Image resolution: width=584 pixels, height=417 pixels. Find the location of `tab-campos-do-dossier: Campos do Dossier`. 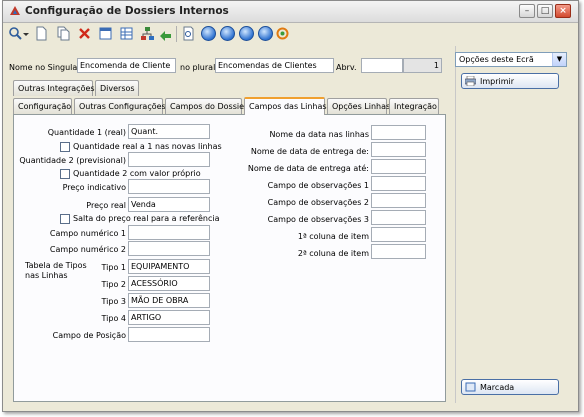

tab-campos-do-dossier: Campos do Dossier is located at coordinates (206, 106).